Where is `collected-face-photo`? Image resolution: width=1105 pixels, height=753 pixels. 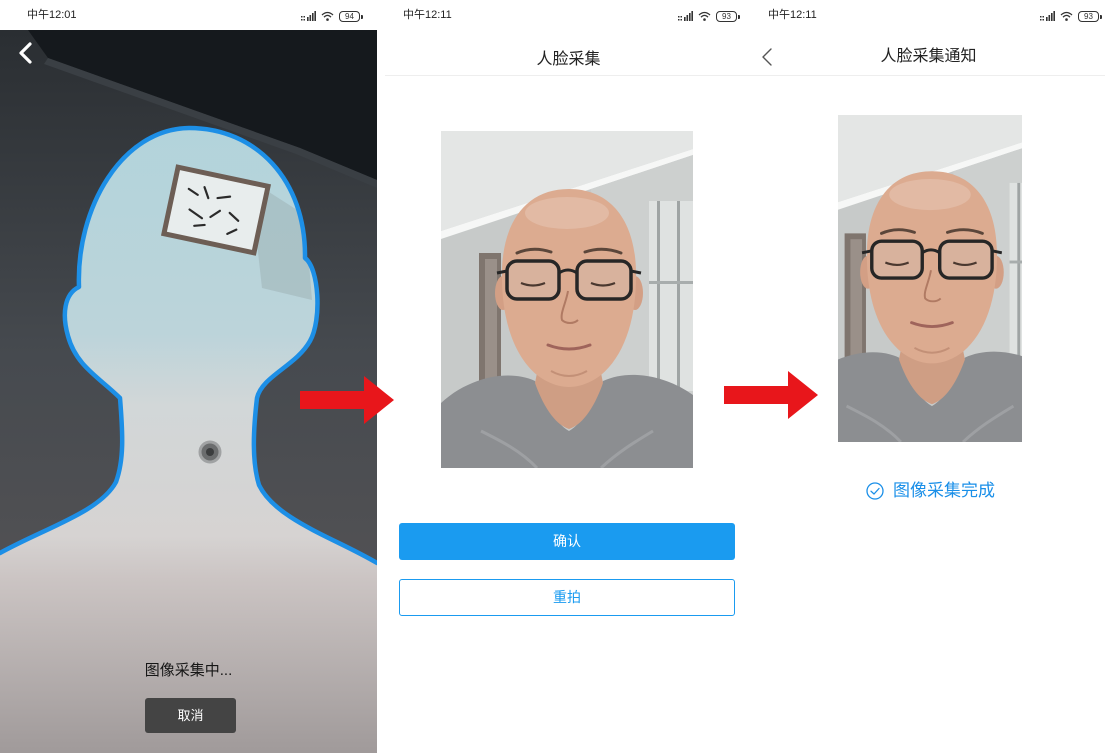 collected-face-photo is located at coordinates (930, 278).